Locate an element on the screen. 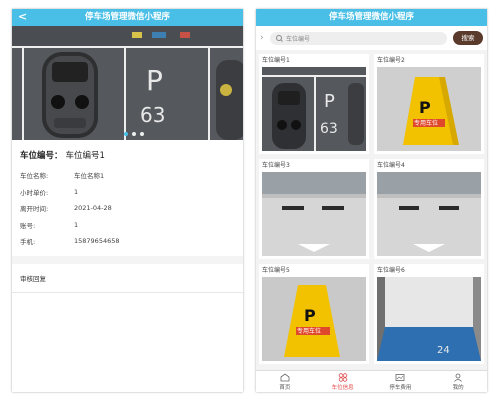 The image size is (500, 400). parking-photo-carousel: P 63 is located at coordinates (127, 83).